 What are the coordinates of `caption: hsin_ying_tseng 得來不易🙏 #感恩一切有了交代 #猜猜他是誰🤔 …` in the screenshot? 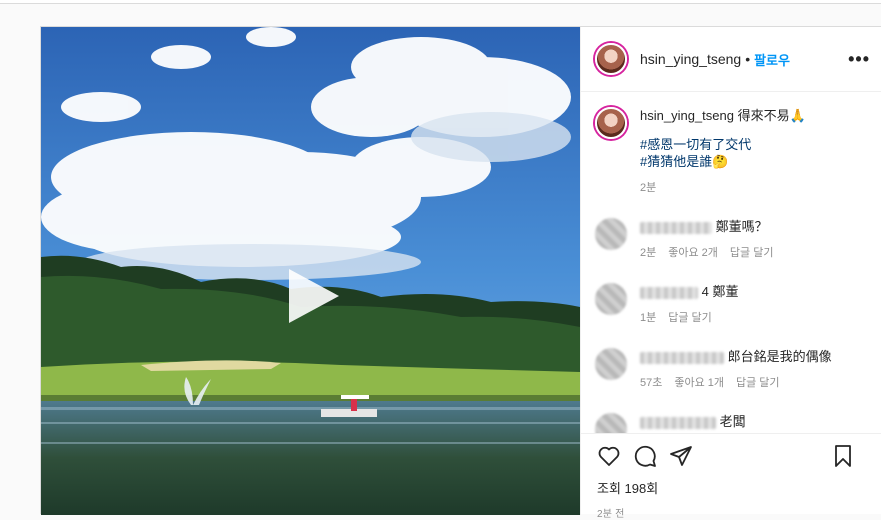 It's located at (731, 152).